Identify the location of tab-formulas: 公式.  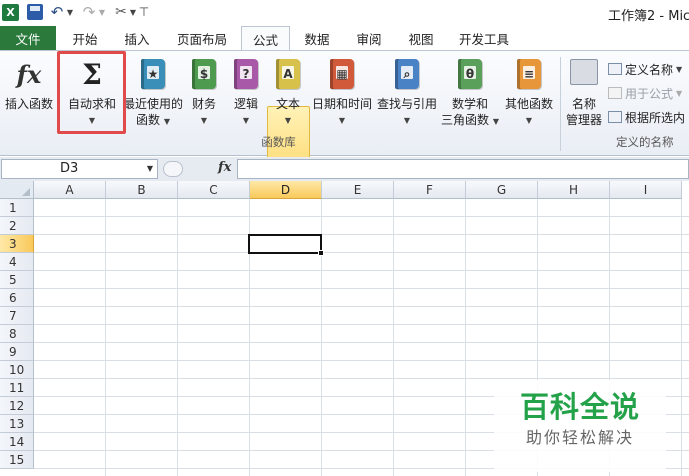
(265, 38).